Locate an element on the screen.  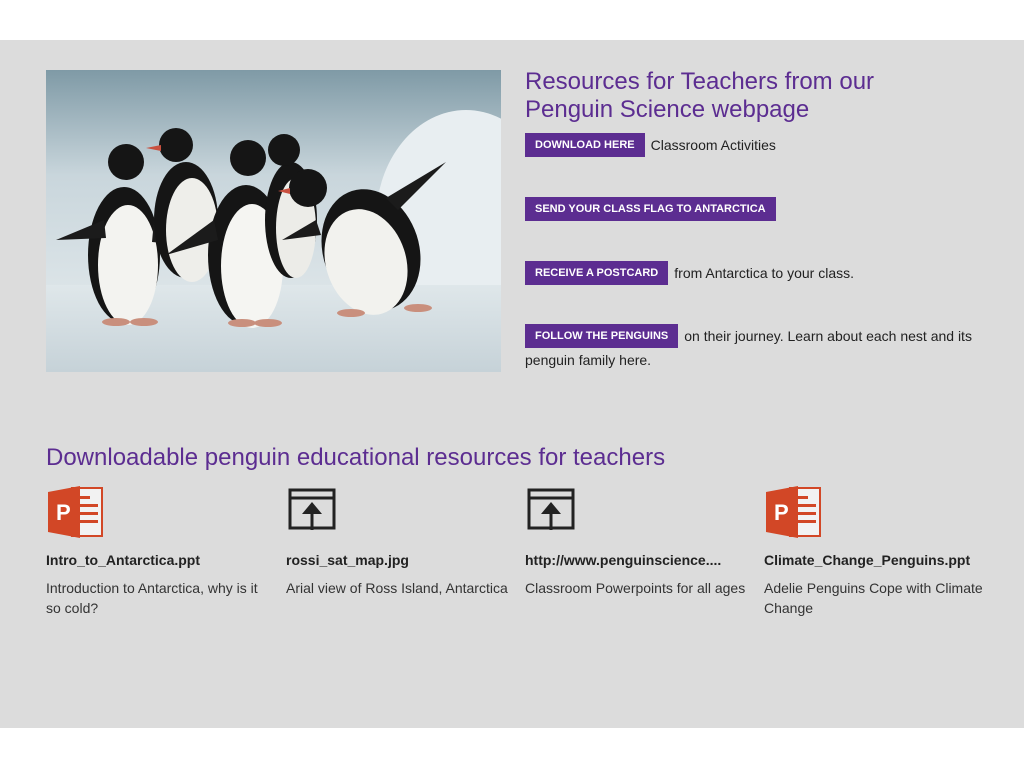
row-text: from Antarctica to your class. is located at coordinates (764, 273).